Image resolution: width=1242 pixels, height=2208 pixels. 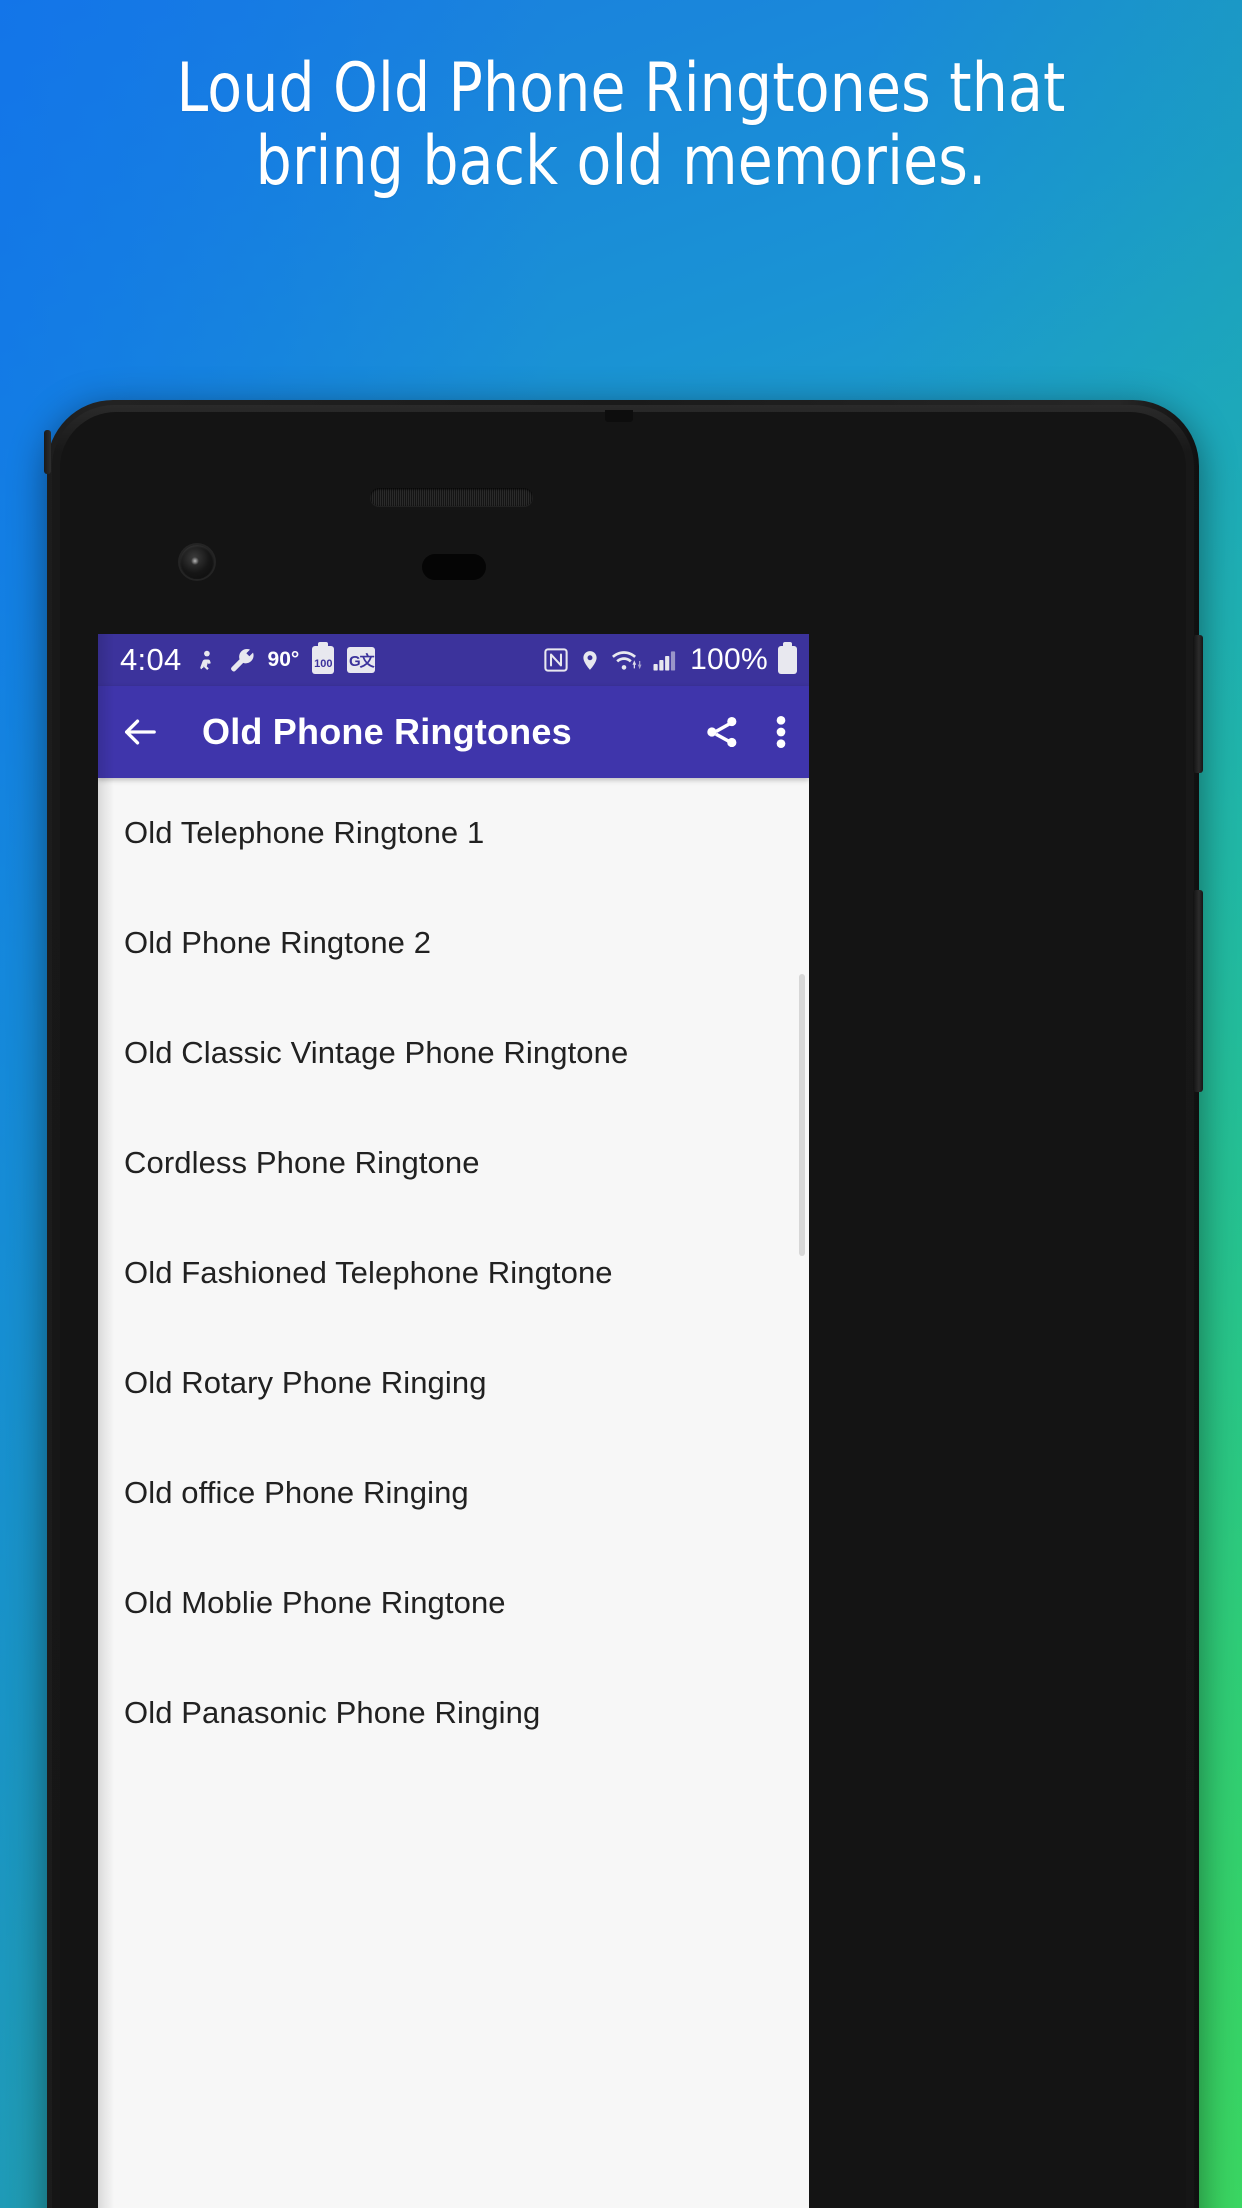 I want to click on app-bar: Old Phone Ringtones, so click(x=453, y=732).